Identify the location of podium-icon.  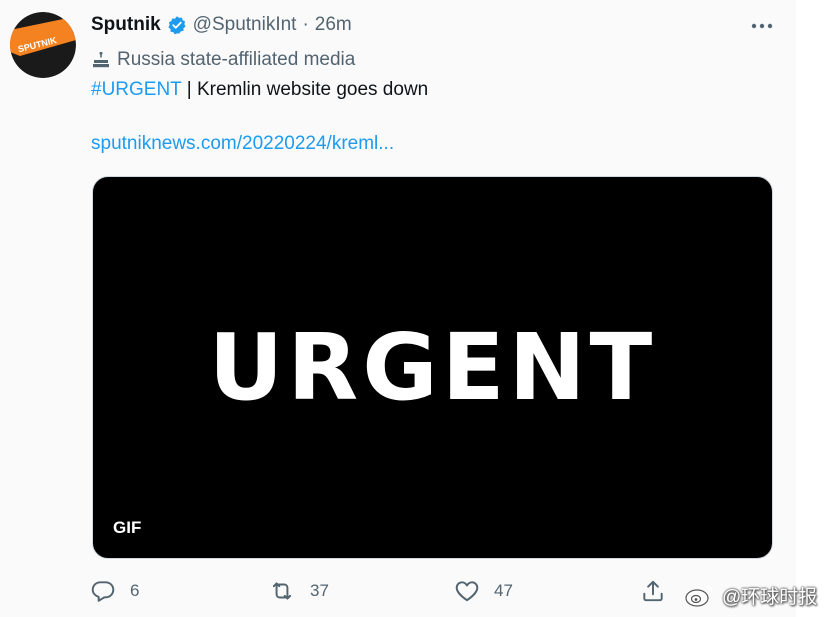
(101, 60).